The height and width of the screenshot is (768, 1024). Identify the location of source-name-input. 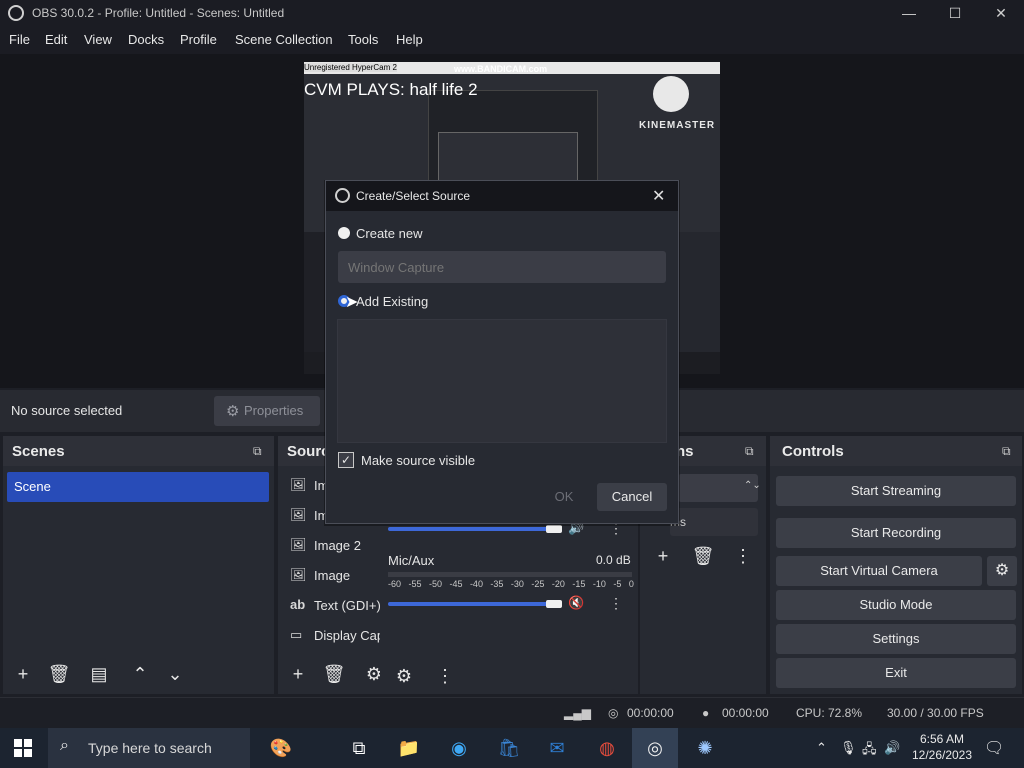
(502, 267).